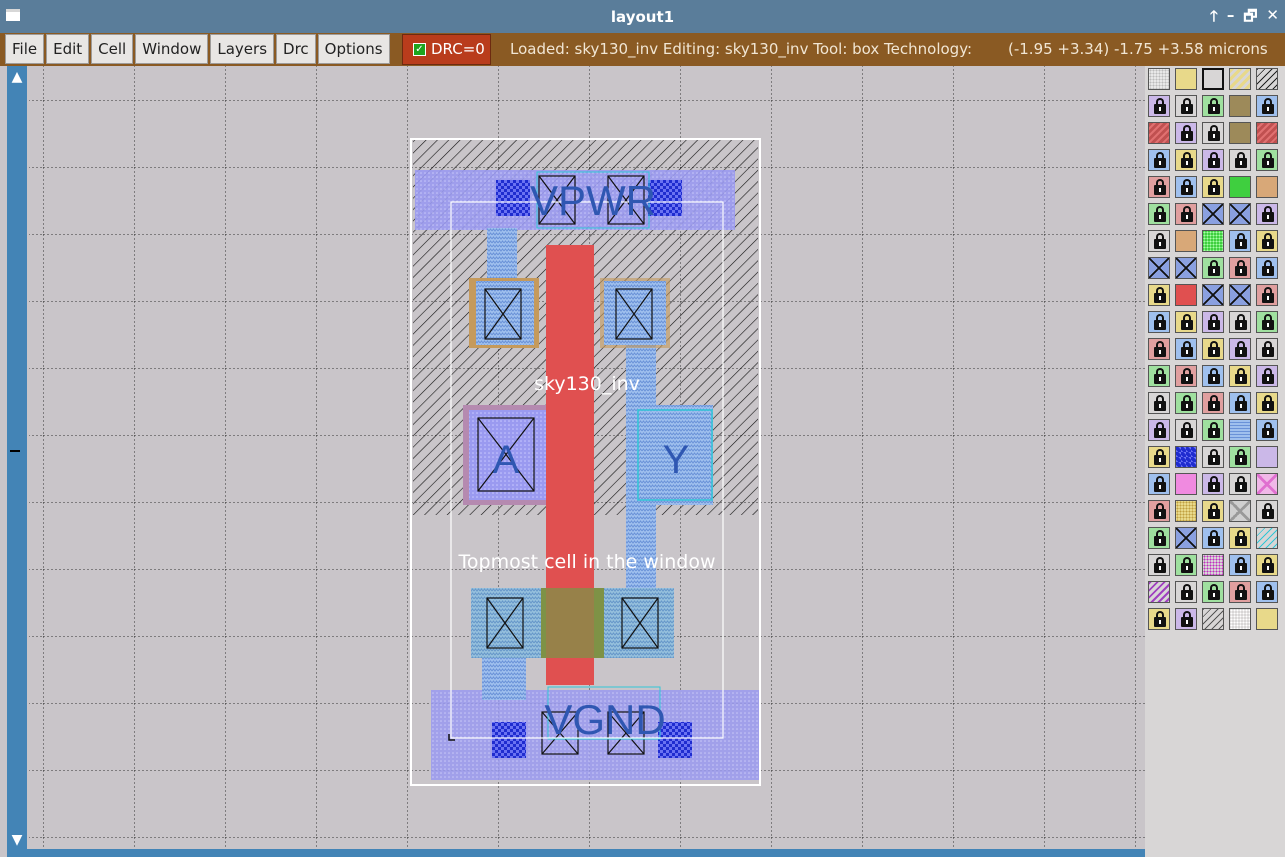 The height and width of the screenshot is (857, 1285). Describe the element at coordinates (1186, 79) in the screenshot. I see `layer-swatch-yellow` at that location.